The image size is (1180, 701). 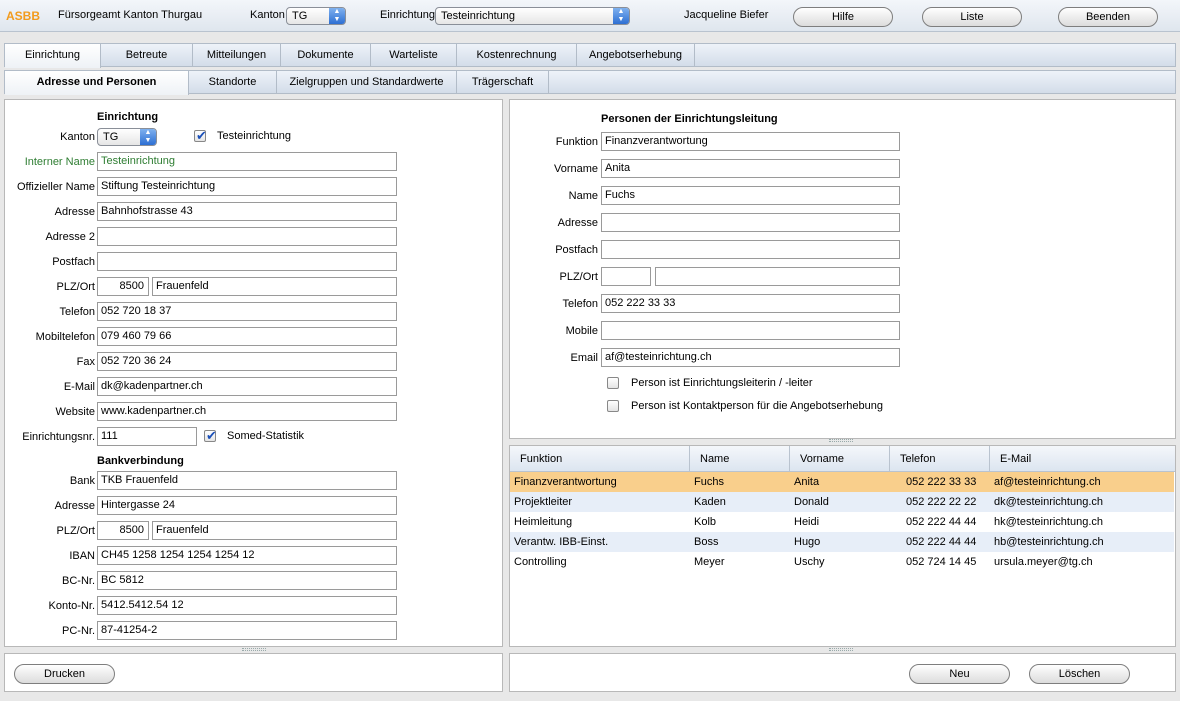 What do you see at coordinates (254, 136) in the screenshot?
I see `testeinrichtung-label: Testeinrichtung` at bounding box center [254, 136].